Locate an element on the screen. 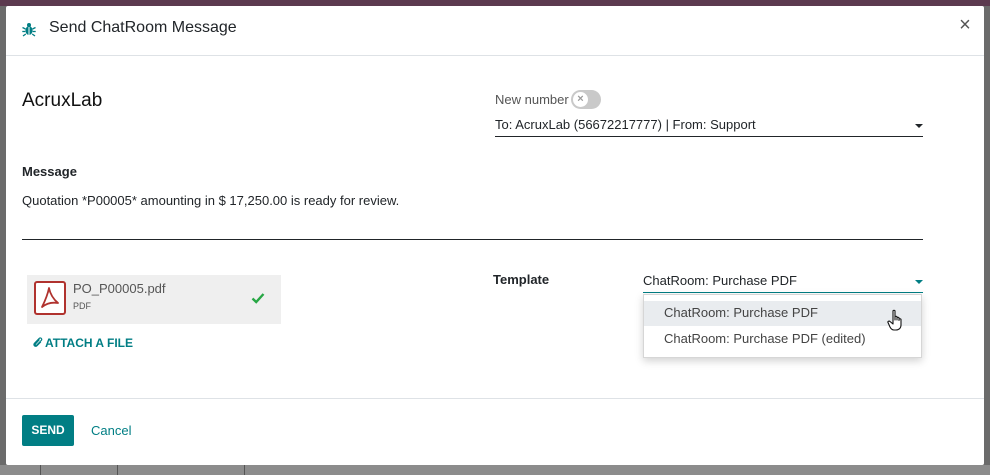 Image resolution: width=990 pixels, height=475 pixels. attachment-type: PDF is located at coordinates (82, 306).